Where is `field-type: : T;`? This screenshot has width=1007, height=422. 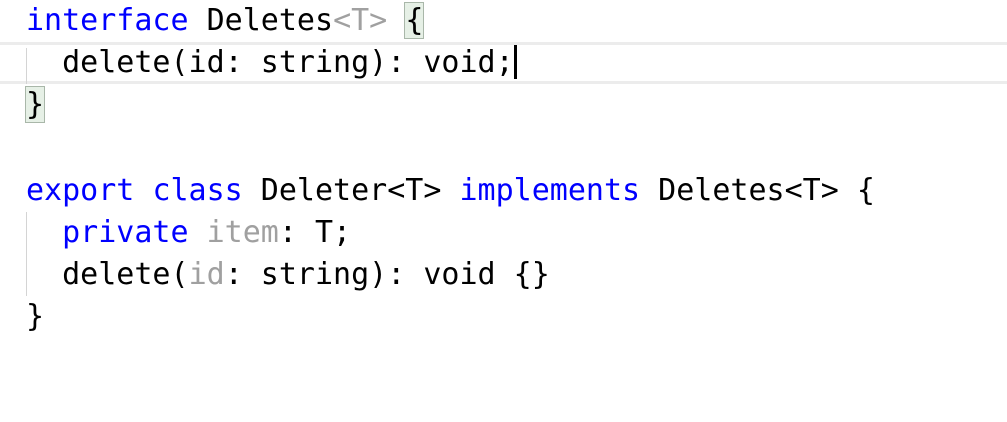 field-type: : T; is located at coordinates (315, 232).